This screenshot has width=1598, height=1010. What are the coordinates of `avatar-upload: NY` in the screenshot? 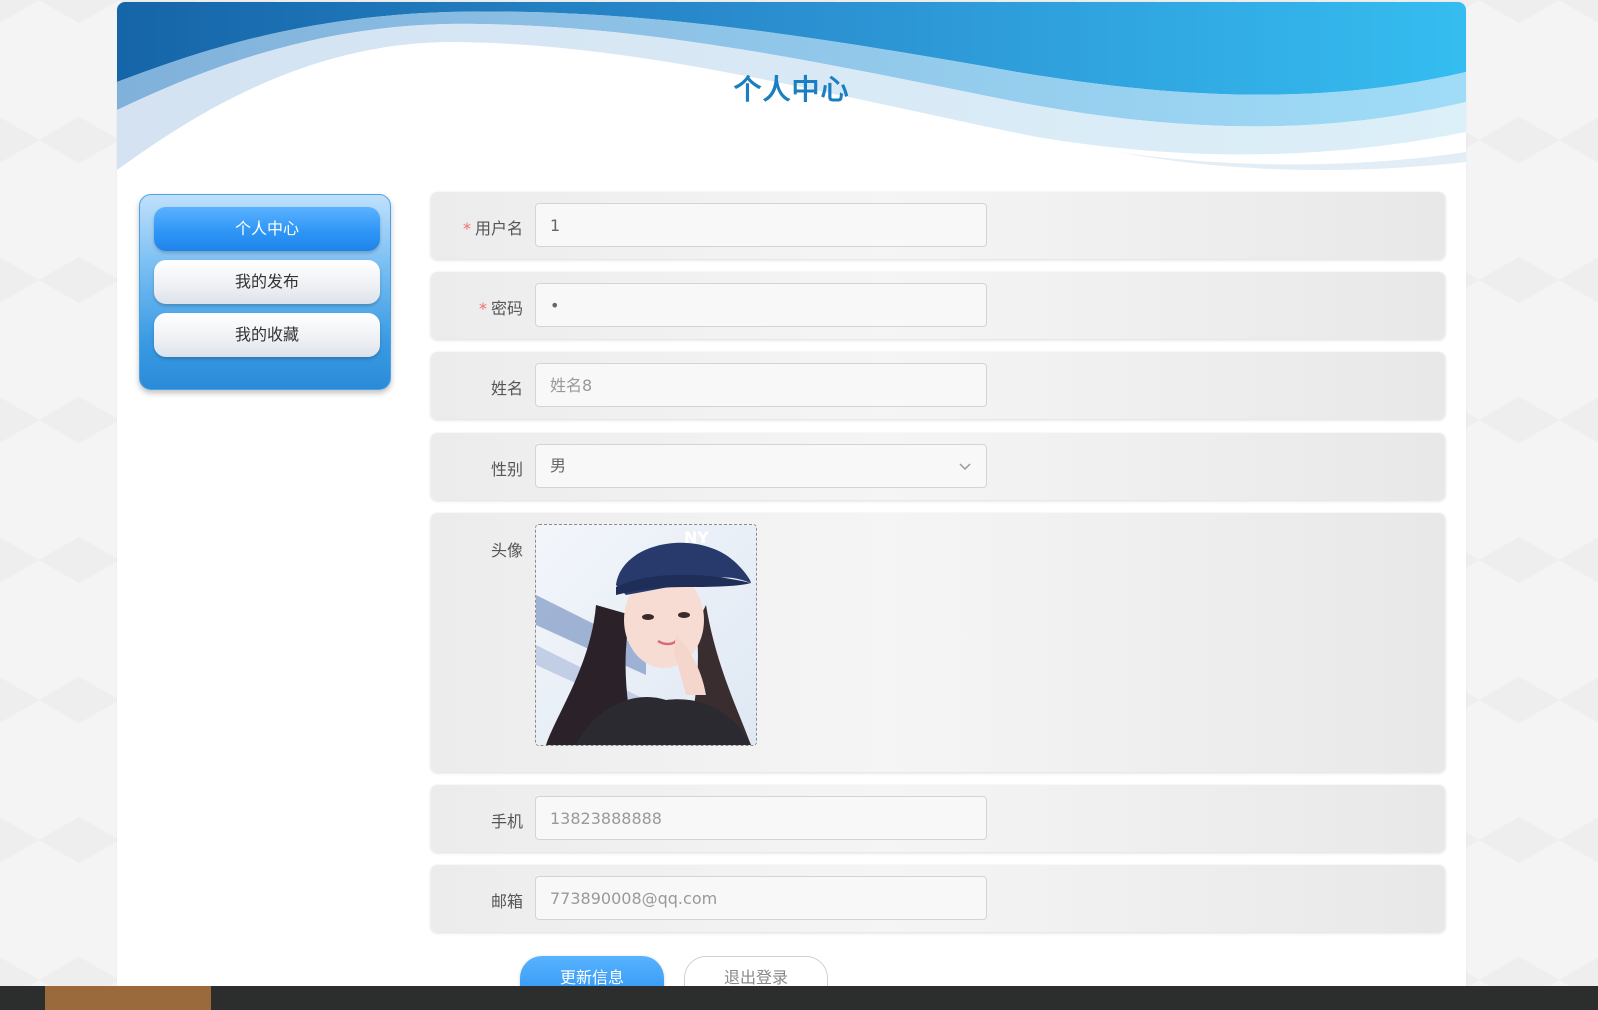 It's located at (646, 635).